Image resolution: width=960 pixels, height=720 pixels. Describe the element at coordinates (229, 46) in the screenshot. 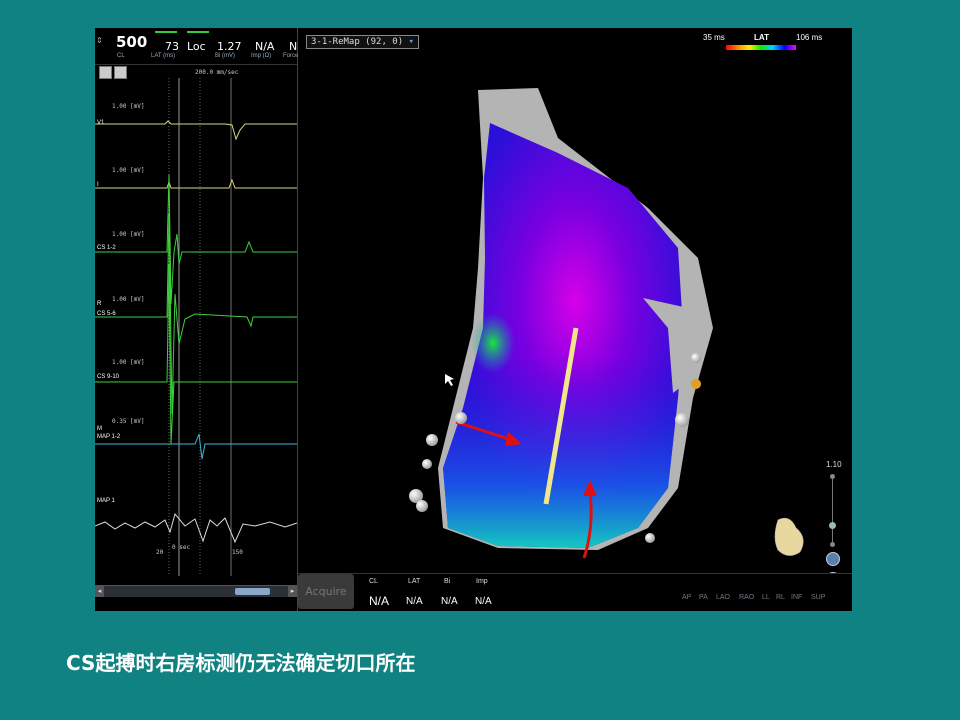

I see `bi-value: 1.27` at that location.